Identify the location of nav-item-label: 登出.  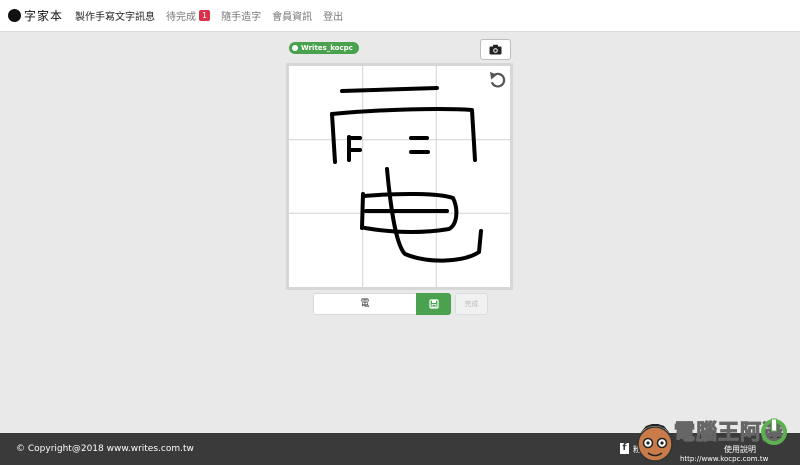
(333, 17).